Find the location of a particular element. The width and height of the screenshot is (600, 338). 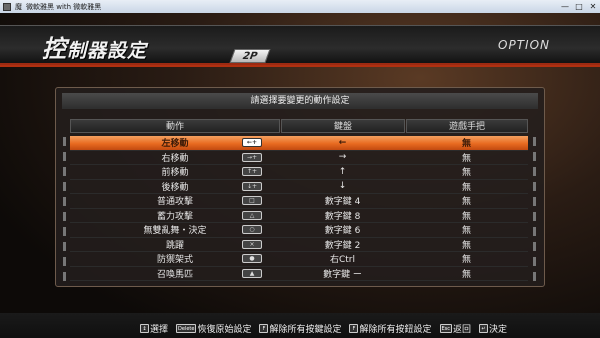

legend-confirm: ↵ 決定 is located at coordinates (493, 328).